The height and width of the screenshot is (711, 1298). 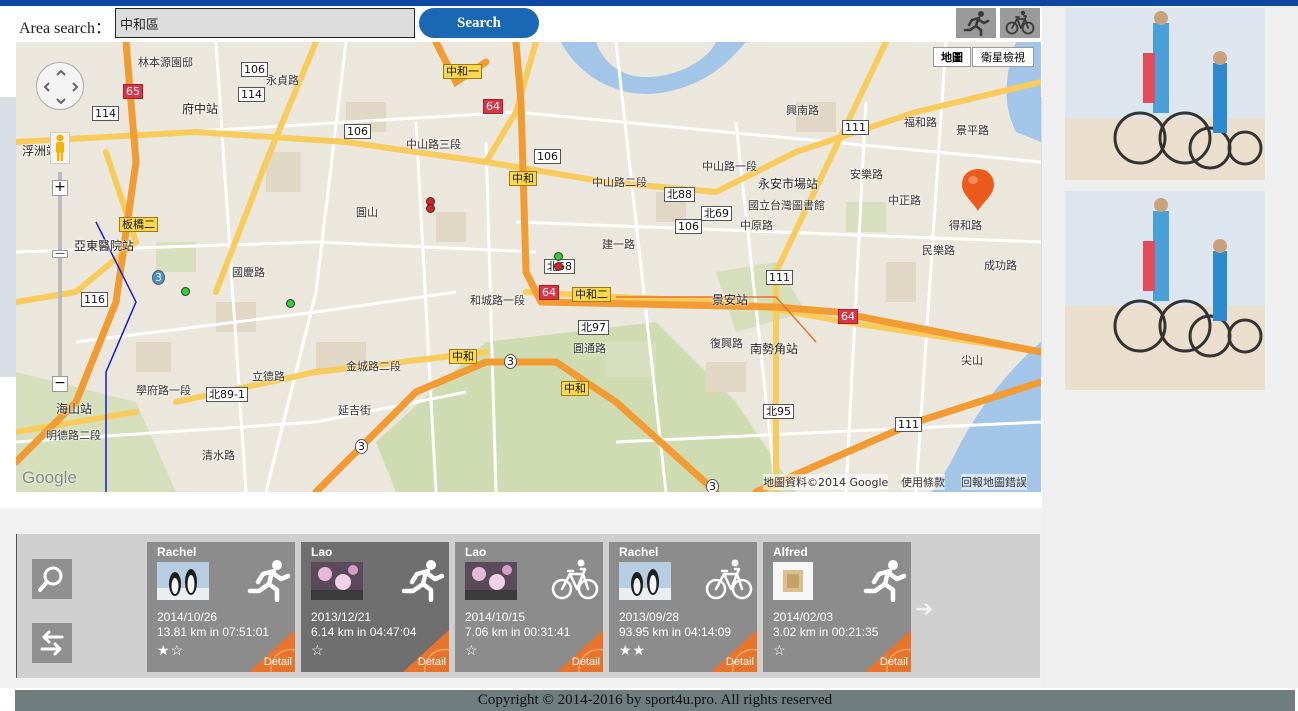 I want to click on road-shield: 北69, so click(x=716, y=213).